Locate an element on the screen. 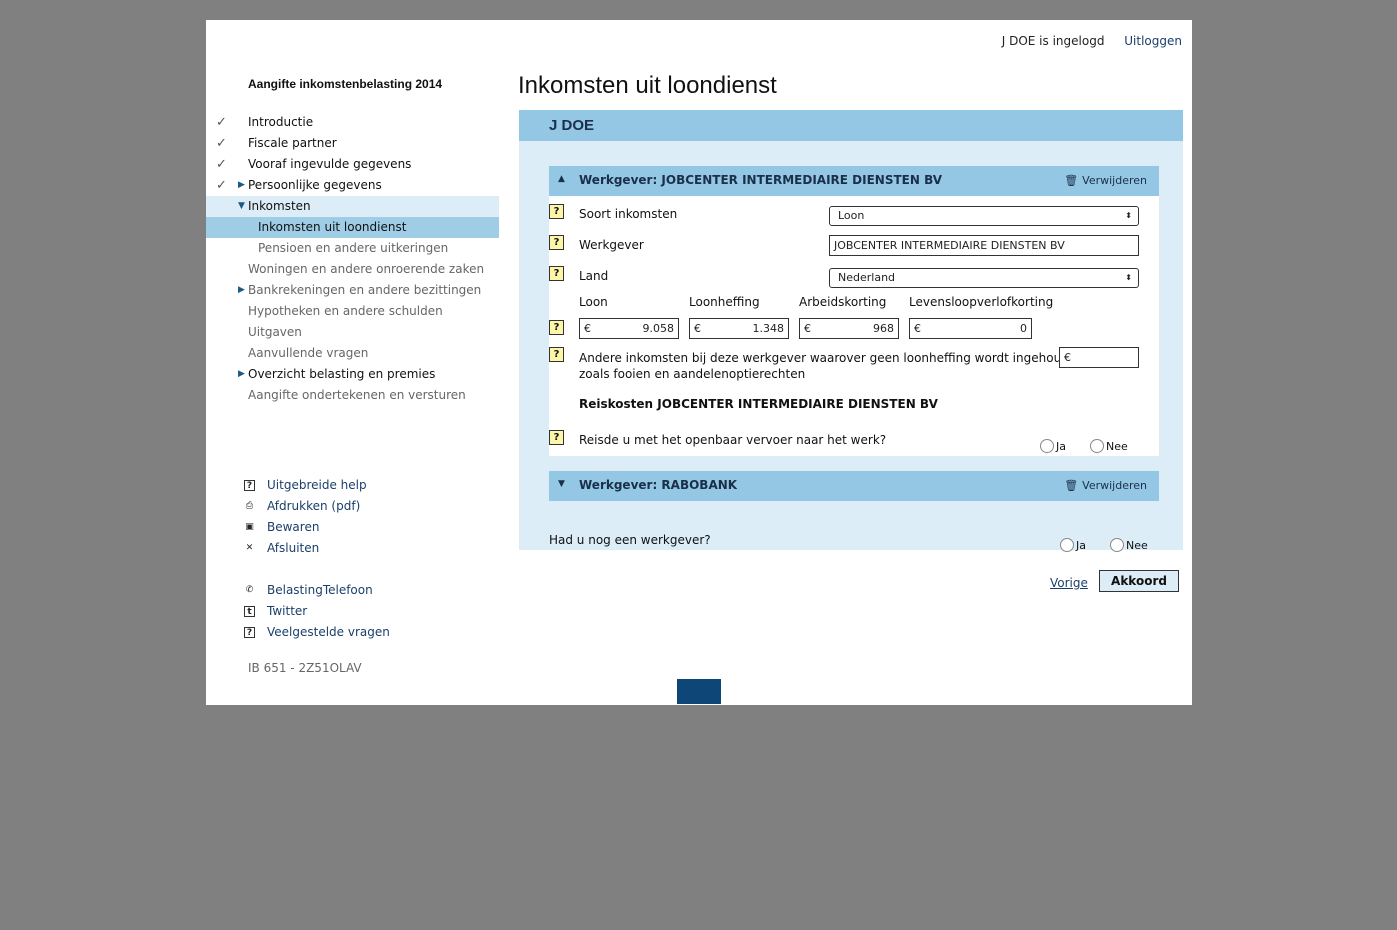 The height and width of the screenshot is (930, 1397). tool-link: ✕ Afsluiten is located at coordinates (317, 548).